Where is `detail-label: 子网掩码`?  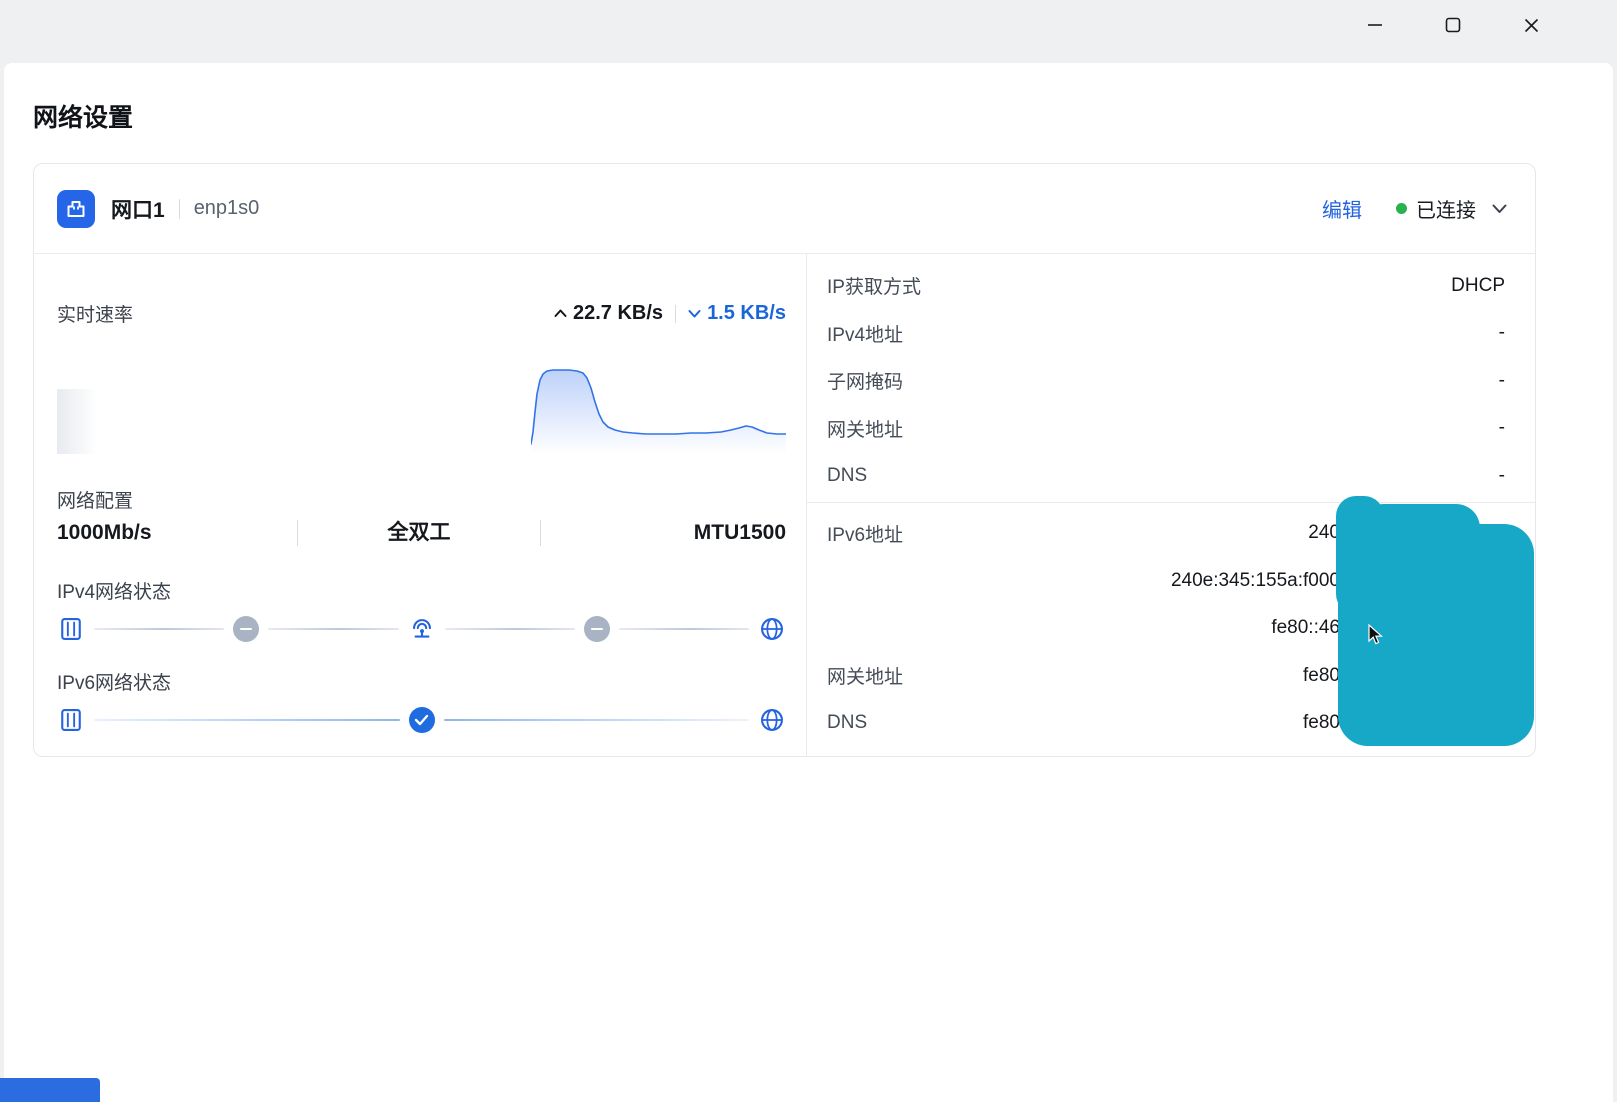
detail-label: 子网掩码 is located at coordinates (865, 383).